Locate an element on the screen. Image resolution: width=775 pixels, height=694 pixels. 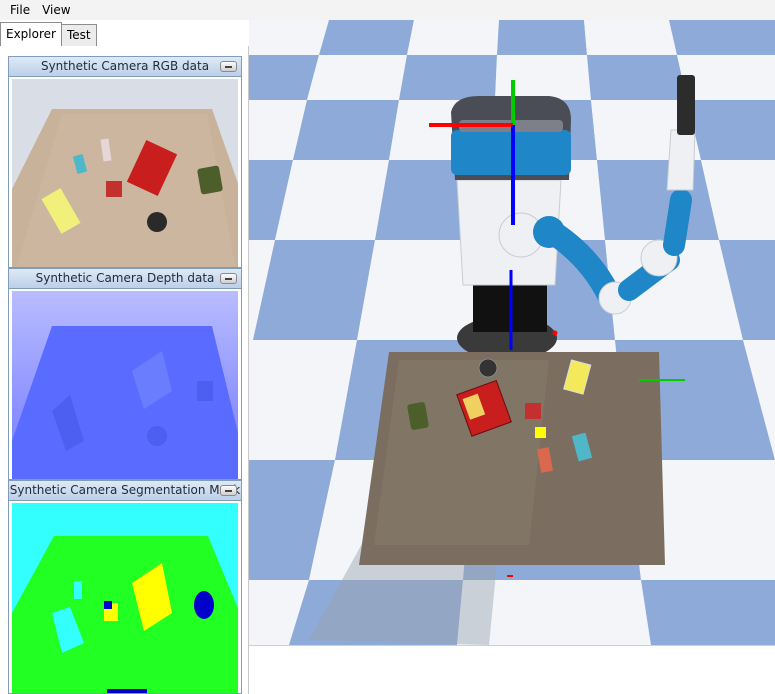
robot-gripper is located at coordinates (686, 105).